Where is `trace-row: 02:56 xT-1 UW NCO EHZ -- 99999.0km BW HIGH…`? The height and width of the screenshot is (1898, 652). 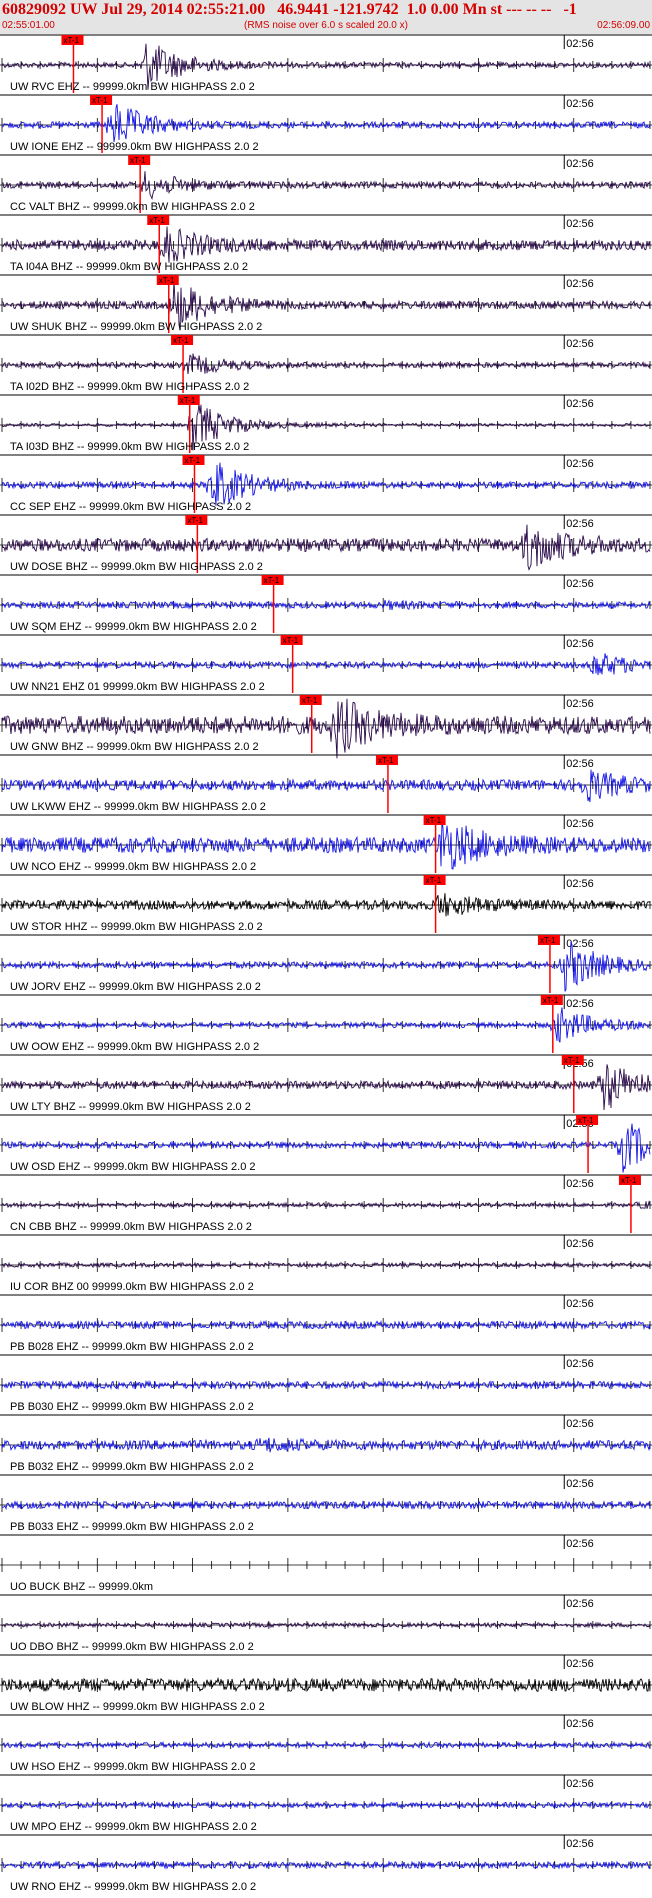 trace-row: 02:56 xT-1 UW NCO EHZ -- 99999.0km BW HIGH… is located at coordinates (326, 843).